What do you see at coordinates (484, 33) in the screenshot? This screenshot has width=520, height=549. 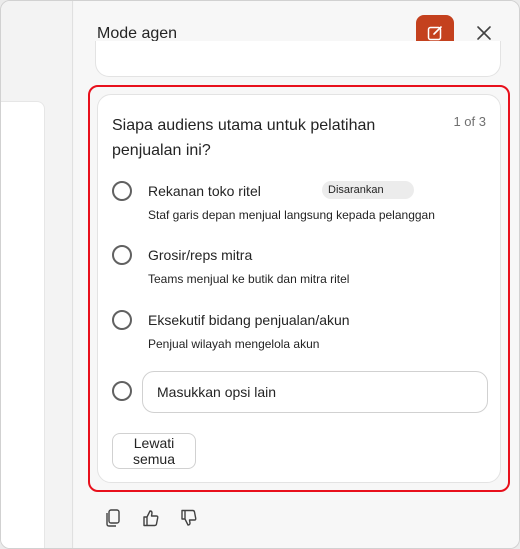 I see `close-icon` at bounding box center [484, 33].